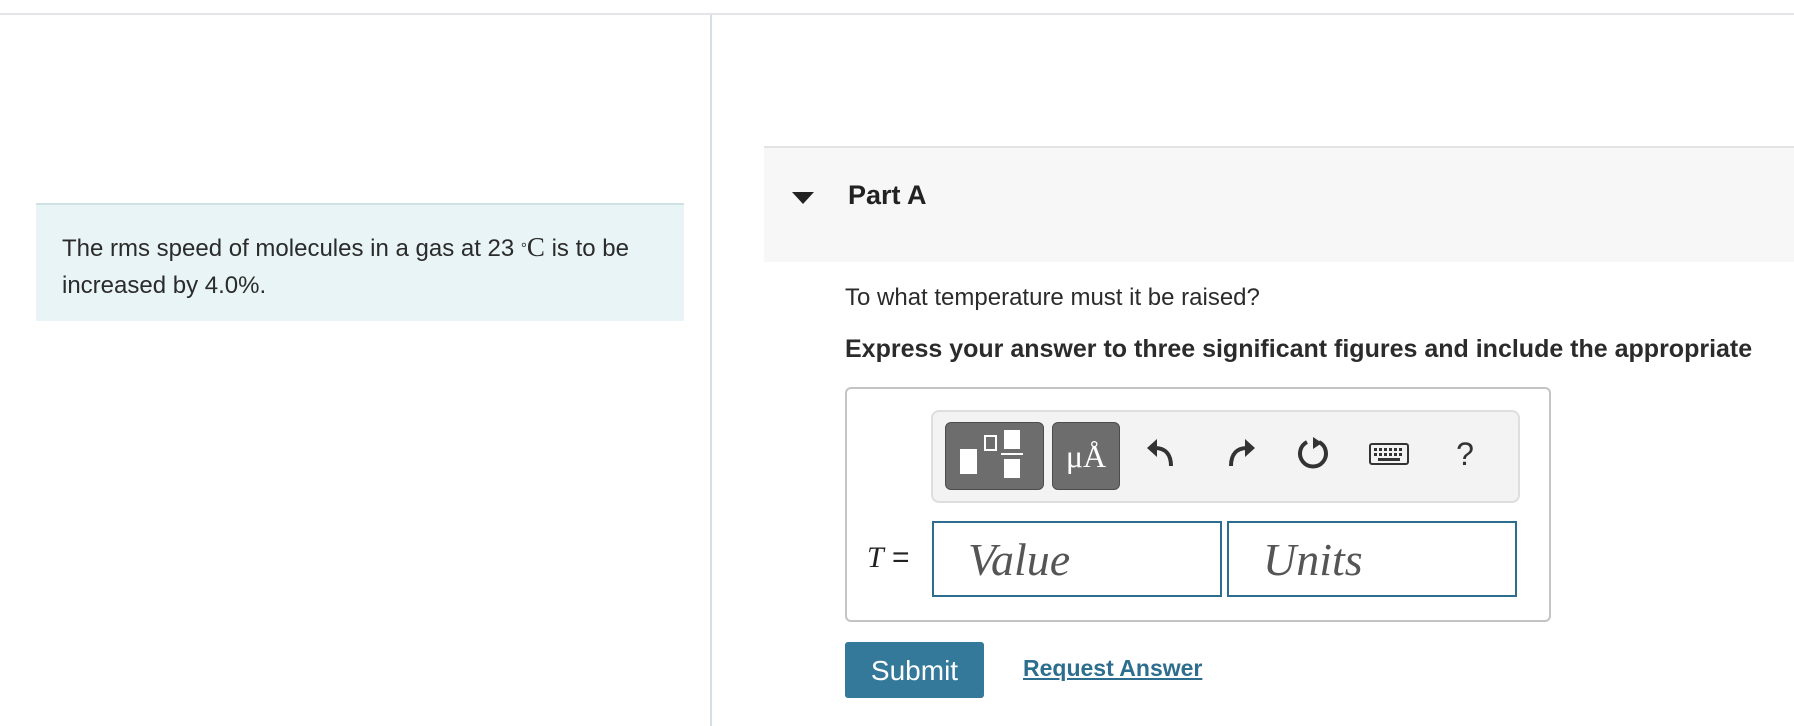 The height and width of the screenshot is (726, 1794). What do you see at coordinates (1313, 458) in the screenshot?
I see `reset-icon` at bounding box center [1313, 458].